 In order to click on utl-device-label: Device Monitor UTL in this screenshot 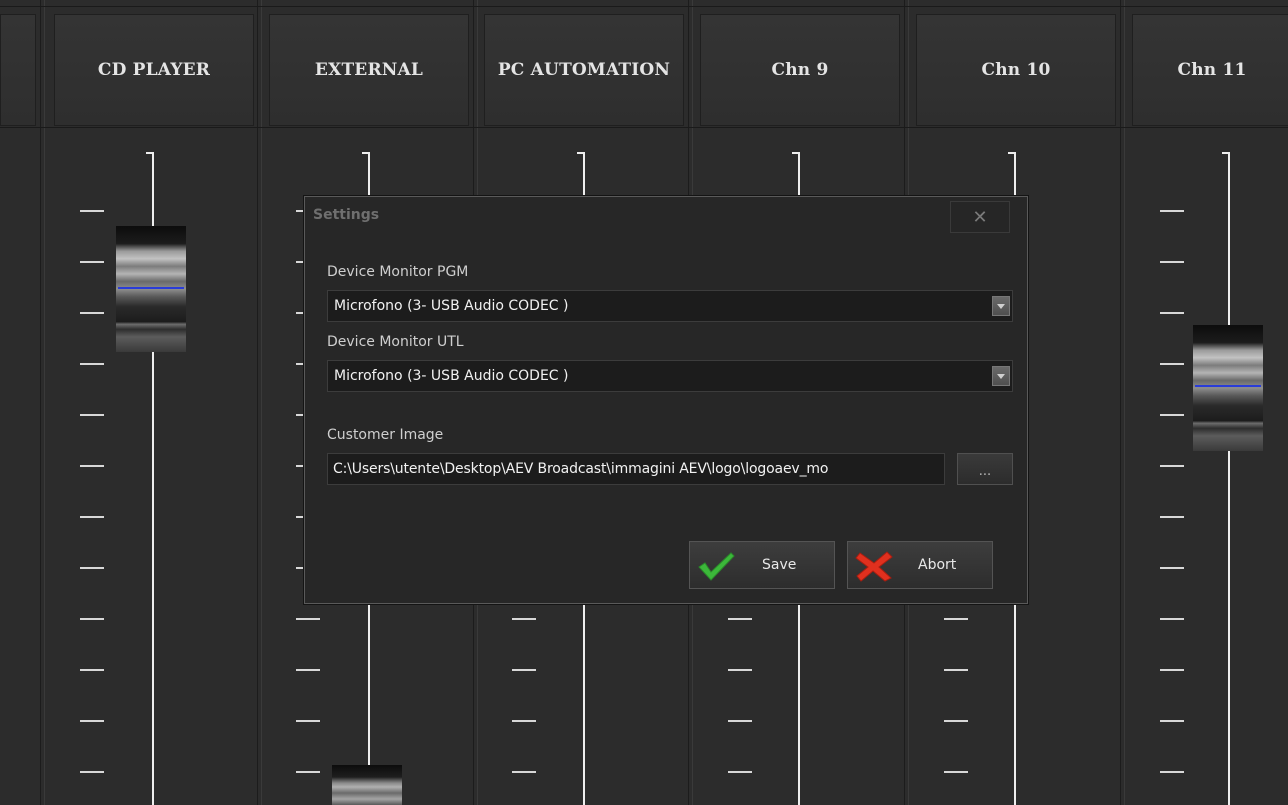, I will do `click(395, 342)`.